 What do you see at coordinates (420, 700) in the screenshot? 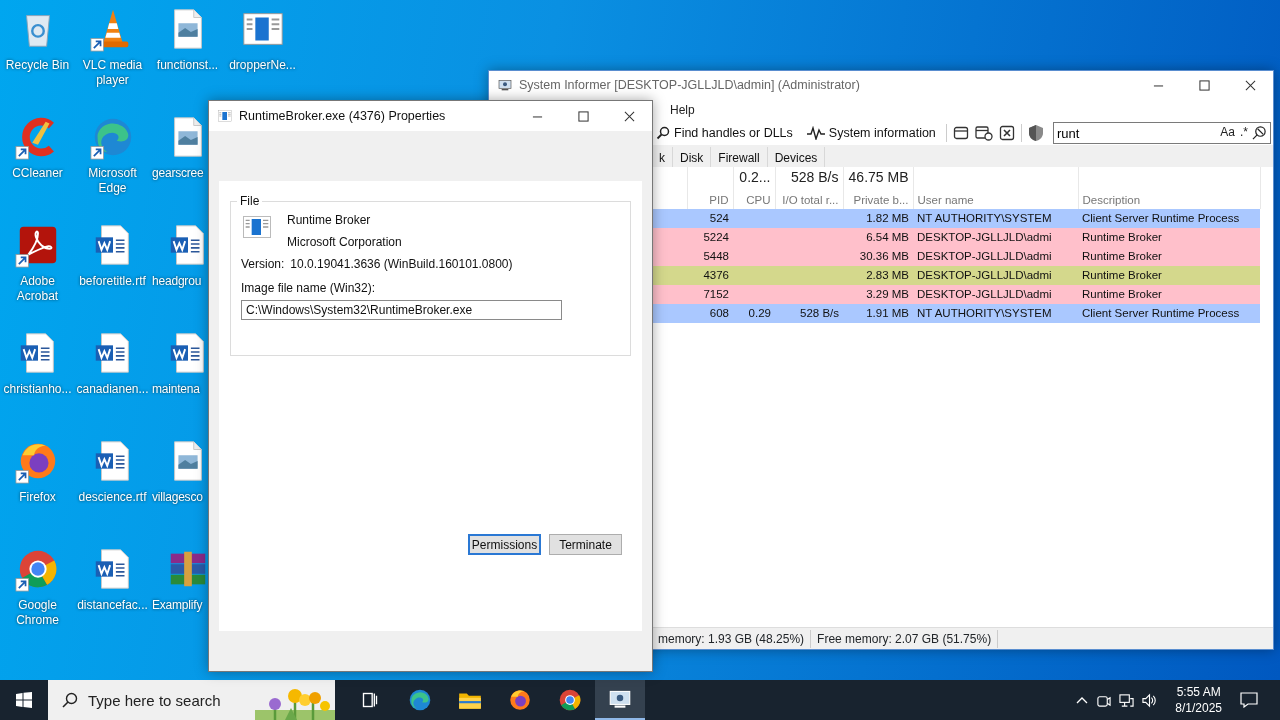
I see `swirl-icon` at bounding box center [420, 700].